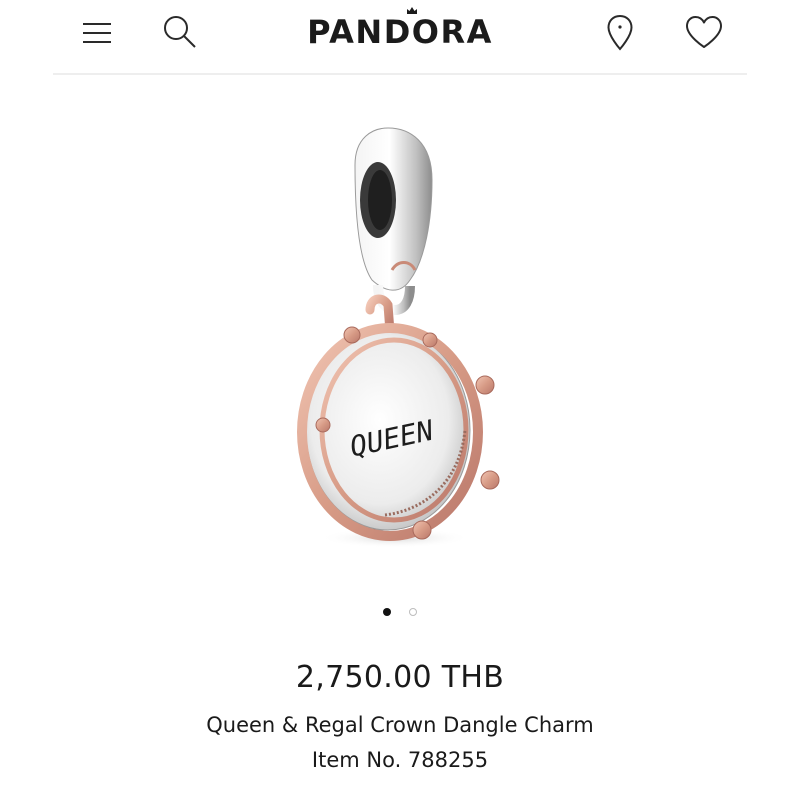  I want to click on crown-icon, so click(412, 10).